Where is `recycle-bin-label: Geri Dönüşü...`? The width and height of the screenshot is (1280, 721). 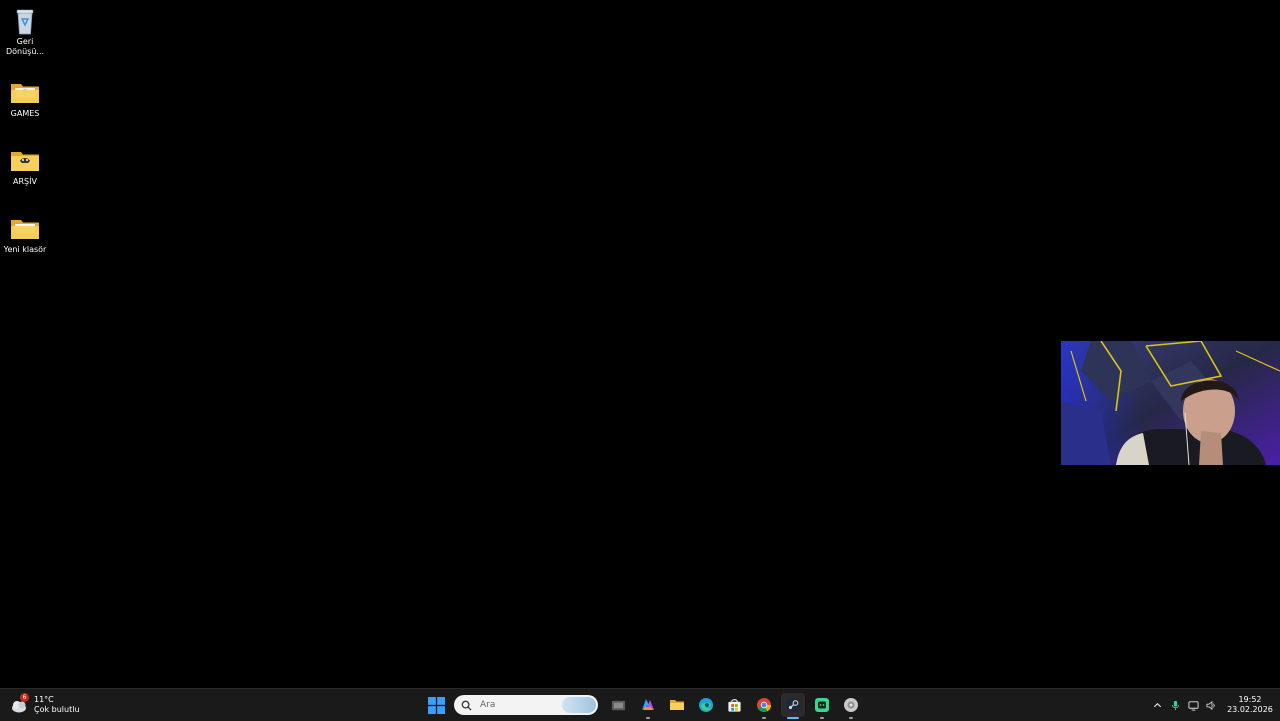 recycle-bin-label: Geri Dönüşü... is located at coordinates (25, 46).